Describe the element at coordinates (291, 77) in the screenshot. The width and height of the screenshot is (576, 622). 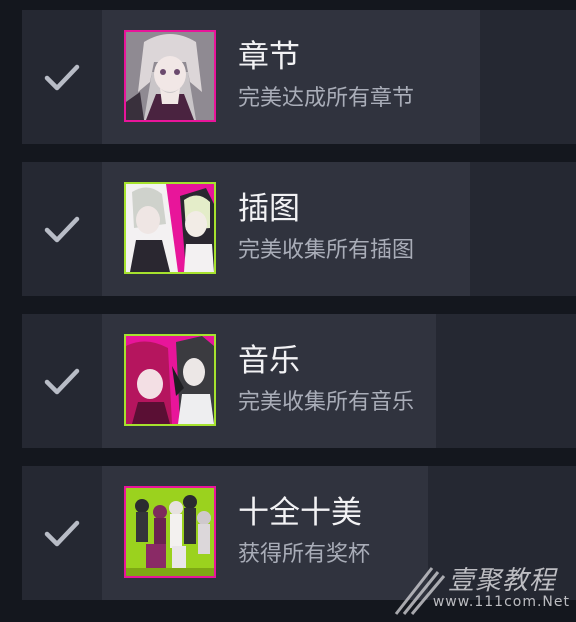
I see `achievement-card: 章节 完美达成所有章节` at that location.